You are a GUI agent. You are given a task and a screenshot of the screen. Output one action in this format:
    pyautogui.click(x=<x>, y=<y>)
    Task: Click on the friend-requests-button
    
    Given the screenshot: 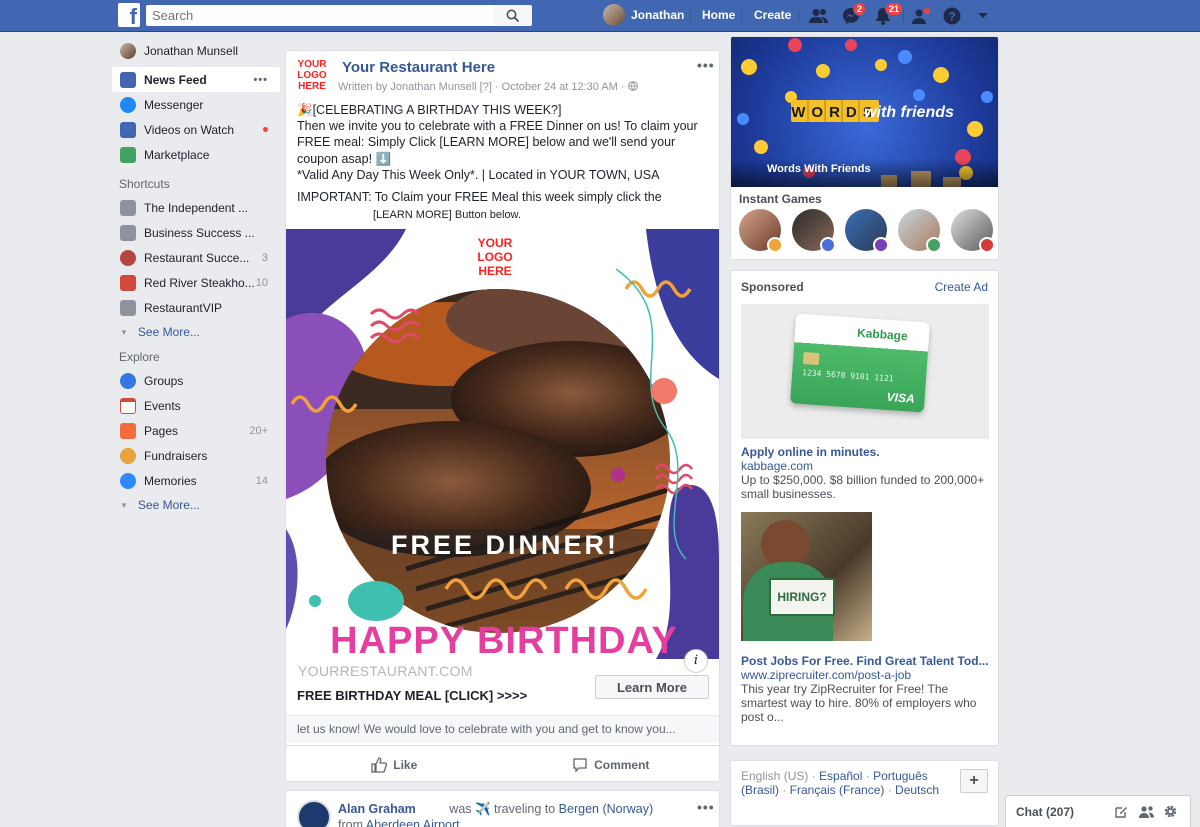 What is the action you would take?
    pyautogui.click(x=819, y=16)
    